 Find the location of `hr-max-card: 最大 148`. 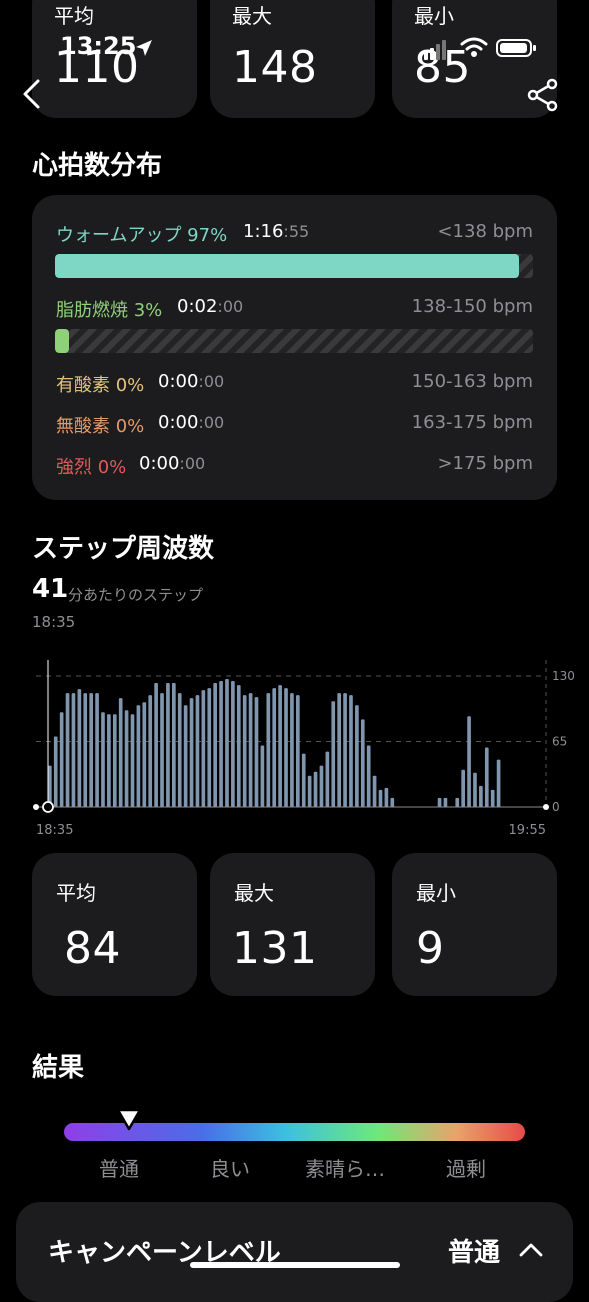

hr-max-card: 最大 148 is located at coordinates (292, 59).